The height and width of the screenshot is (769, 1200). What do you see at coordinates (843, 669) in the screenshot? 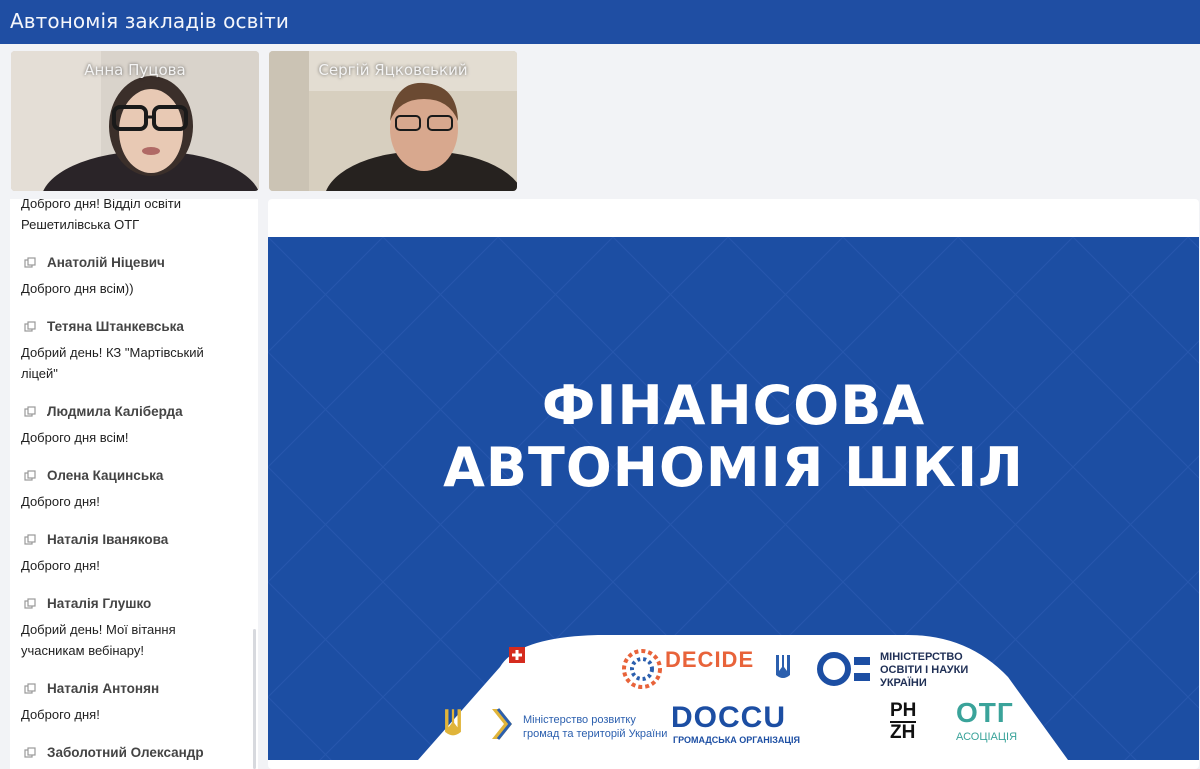
I see `ministry-logo-icon` at bounding box center [843, 669].